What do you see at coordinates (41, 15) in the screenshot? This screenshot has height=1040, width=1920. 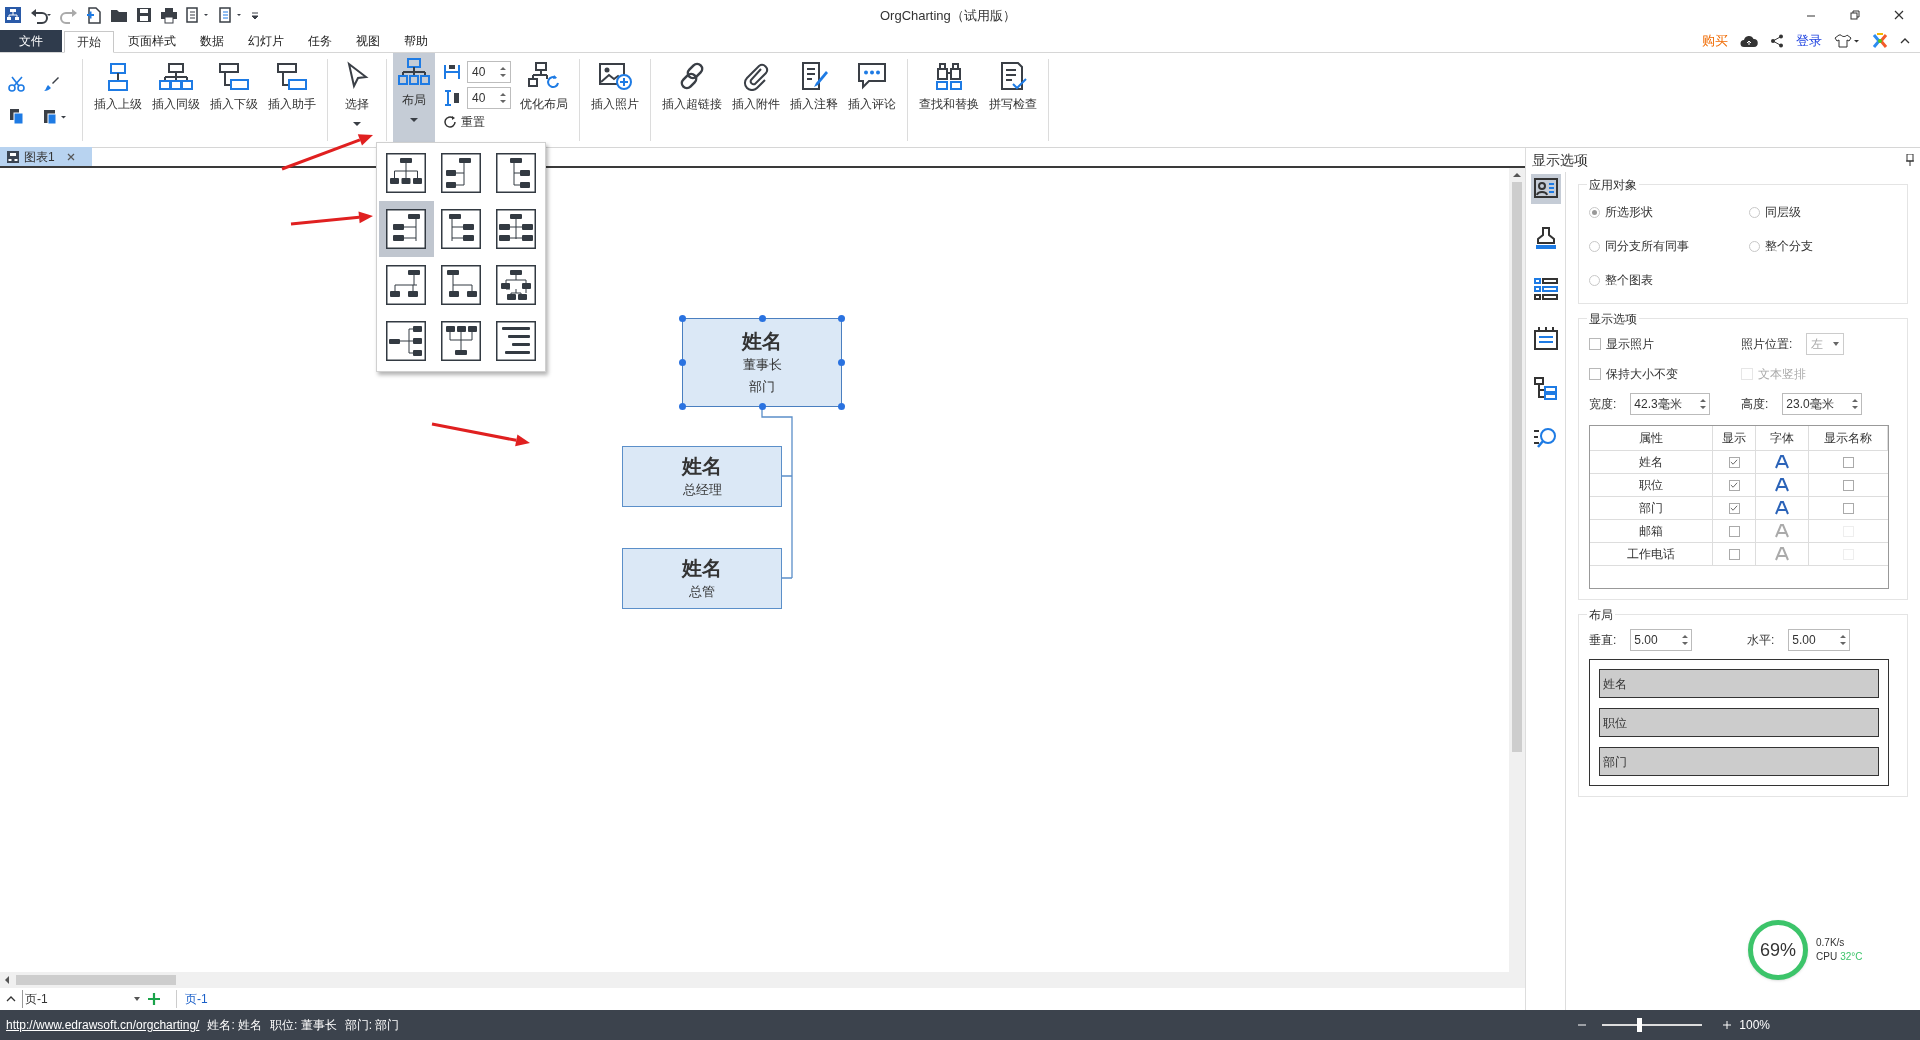 I see `undo-icon` at bounding box center [41, 15].